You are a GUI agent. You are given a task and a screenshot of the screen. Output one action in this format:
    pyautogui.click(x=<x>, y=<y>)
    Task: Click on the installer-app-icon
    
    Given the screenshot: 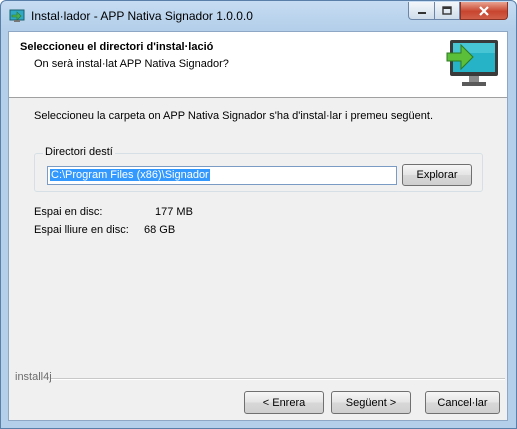 What is the action you would take?
    pyautogui.click(x=17, y=15)
    